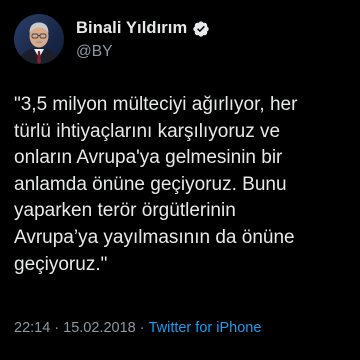 This screenshot has width=360, height=360. Describe the element at coordinates (131, 28) in the screenshot. I see `display-name: Binali Yıldırım` at that location.